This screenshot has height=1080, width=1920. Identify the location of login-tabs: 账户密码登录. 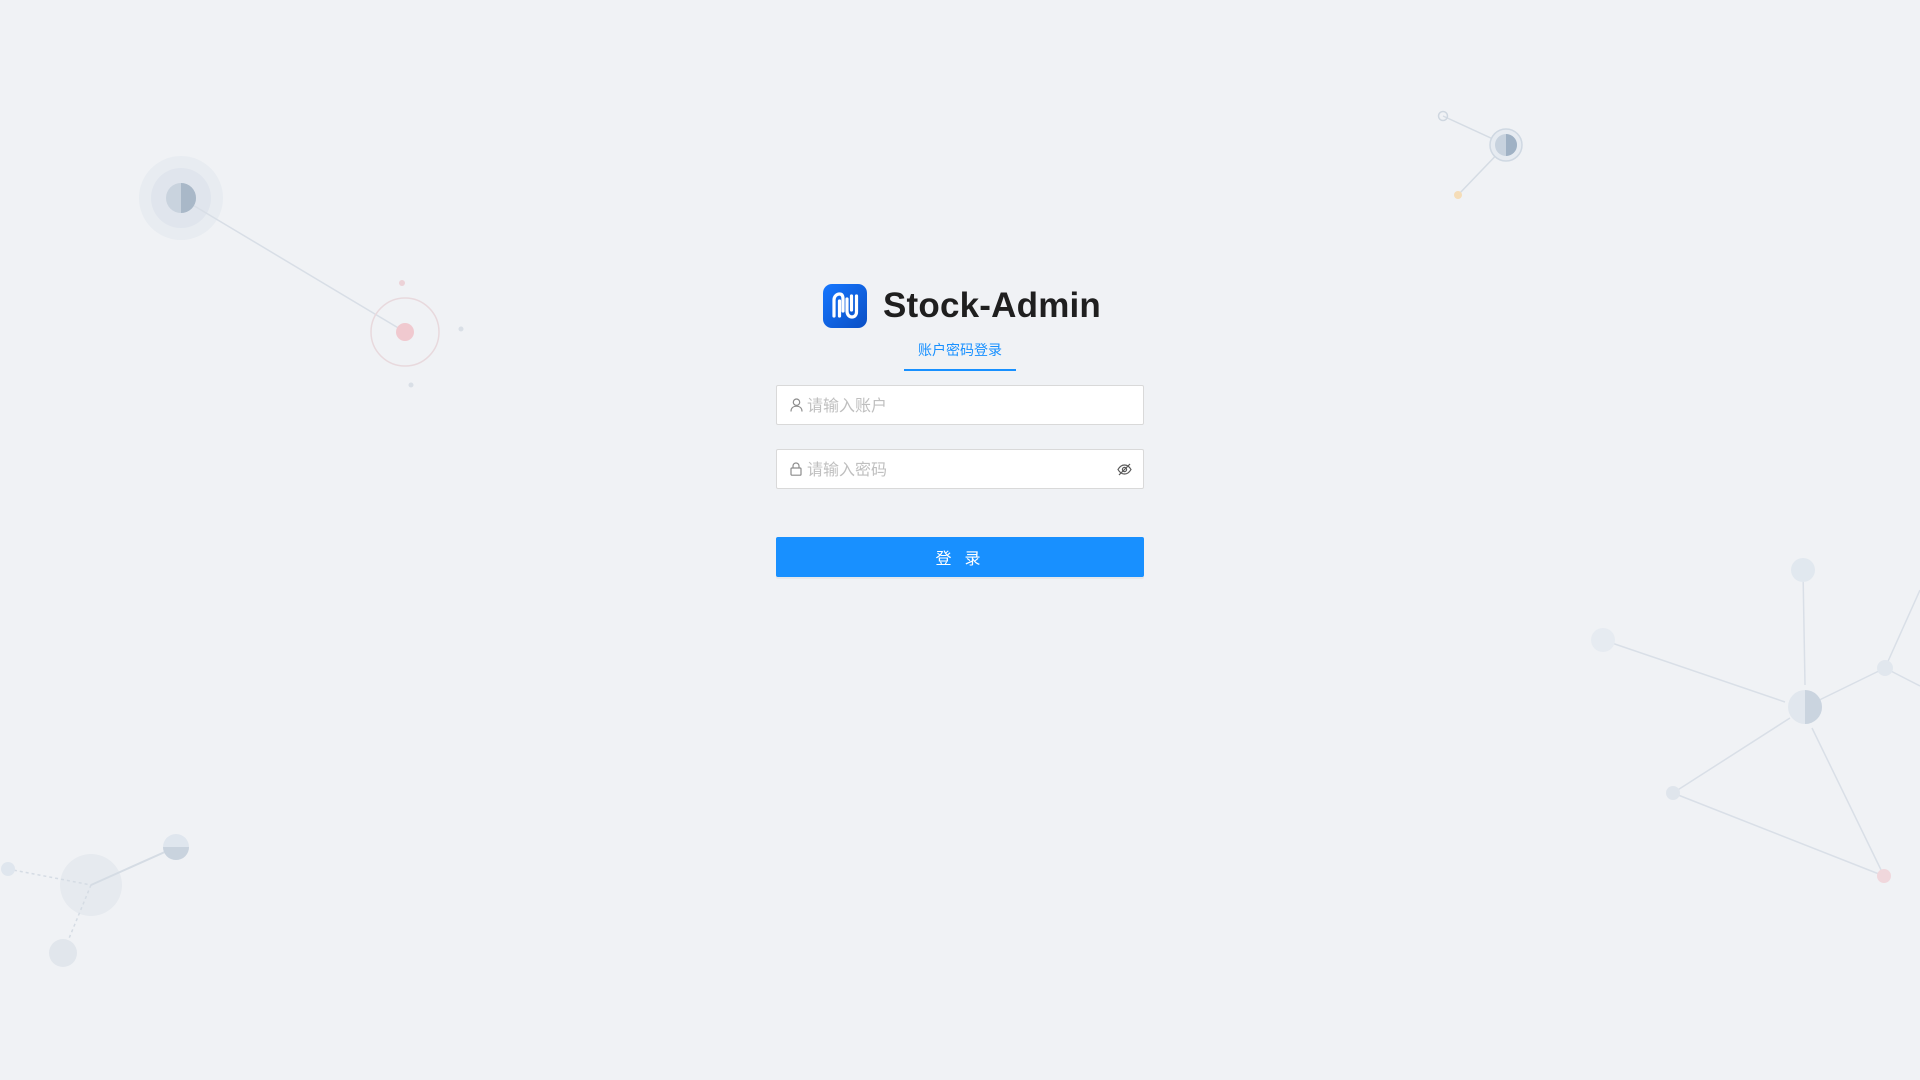
(960, 355).